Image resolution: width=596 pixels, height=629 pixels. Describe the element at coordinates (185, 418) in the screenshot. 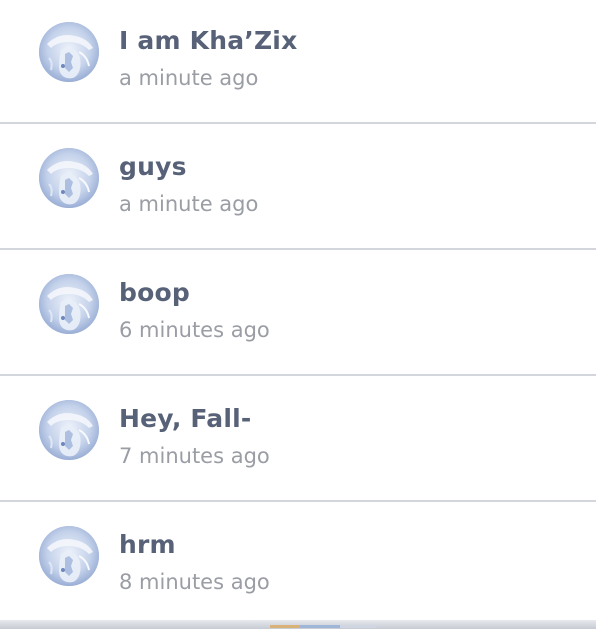

I see `chat-title: Hey, Fall-` at that location.